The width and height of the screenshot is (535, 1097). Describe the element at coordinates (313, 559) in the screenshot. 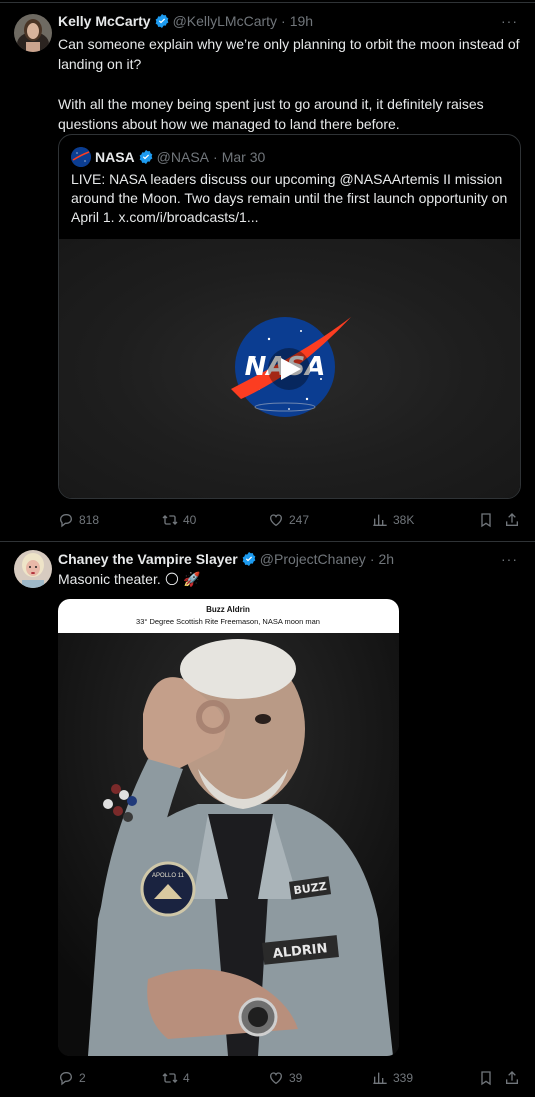

I see `author-handle: @ProjectChaney` at that location.